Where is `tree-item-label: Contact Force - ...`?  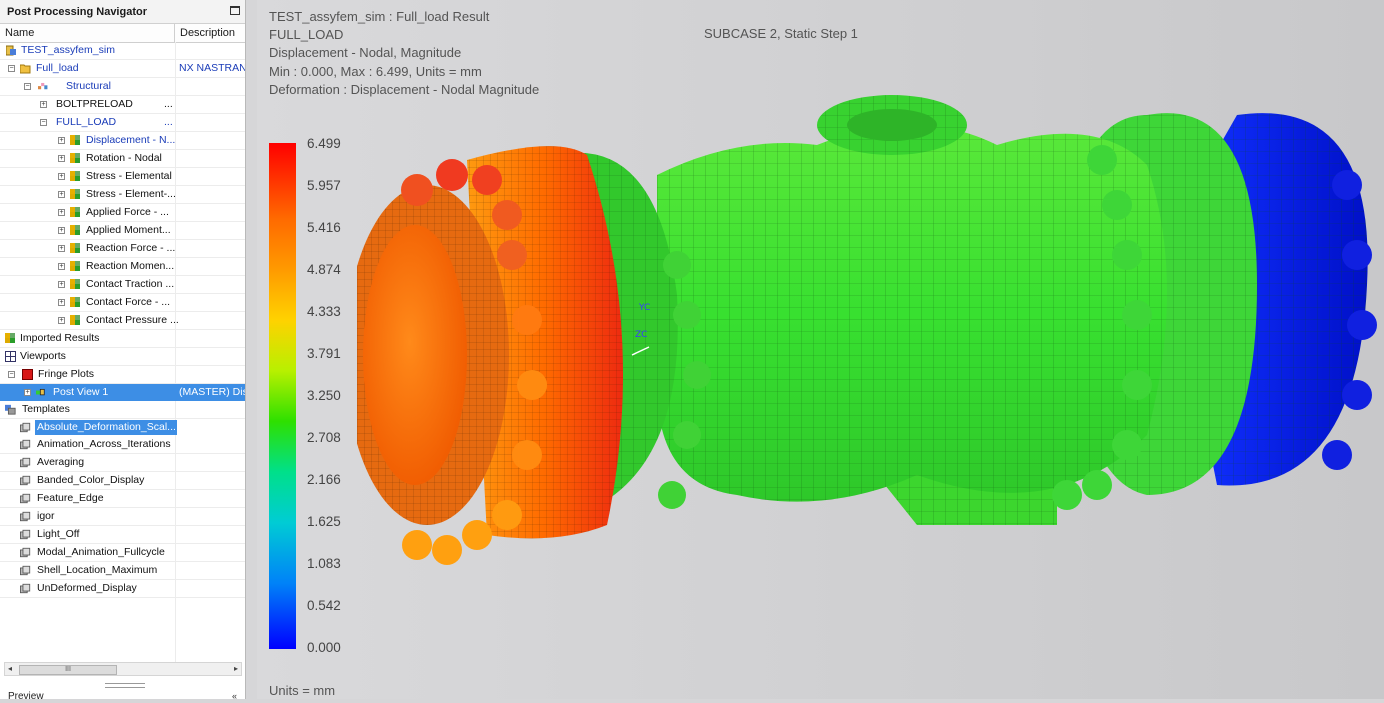 tree-item-label: Contact Force - ... is located at coordinates (128, 302).